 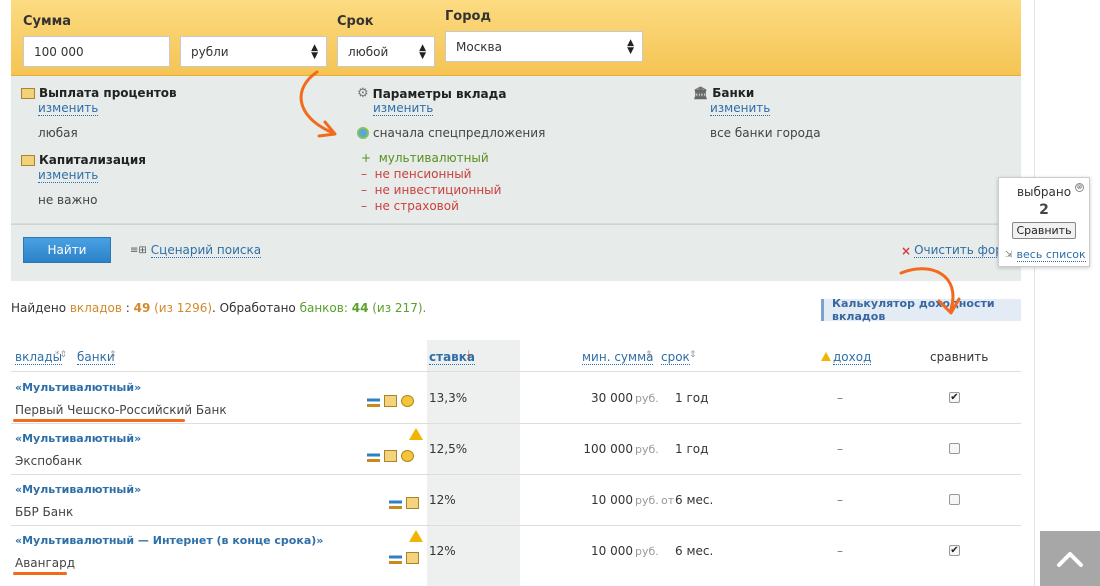 What do you see at coordinates (1045, 255) in the screenshot?
I see `all-list-link: ⇲ весь список` at bounding box center [1045, 255].